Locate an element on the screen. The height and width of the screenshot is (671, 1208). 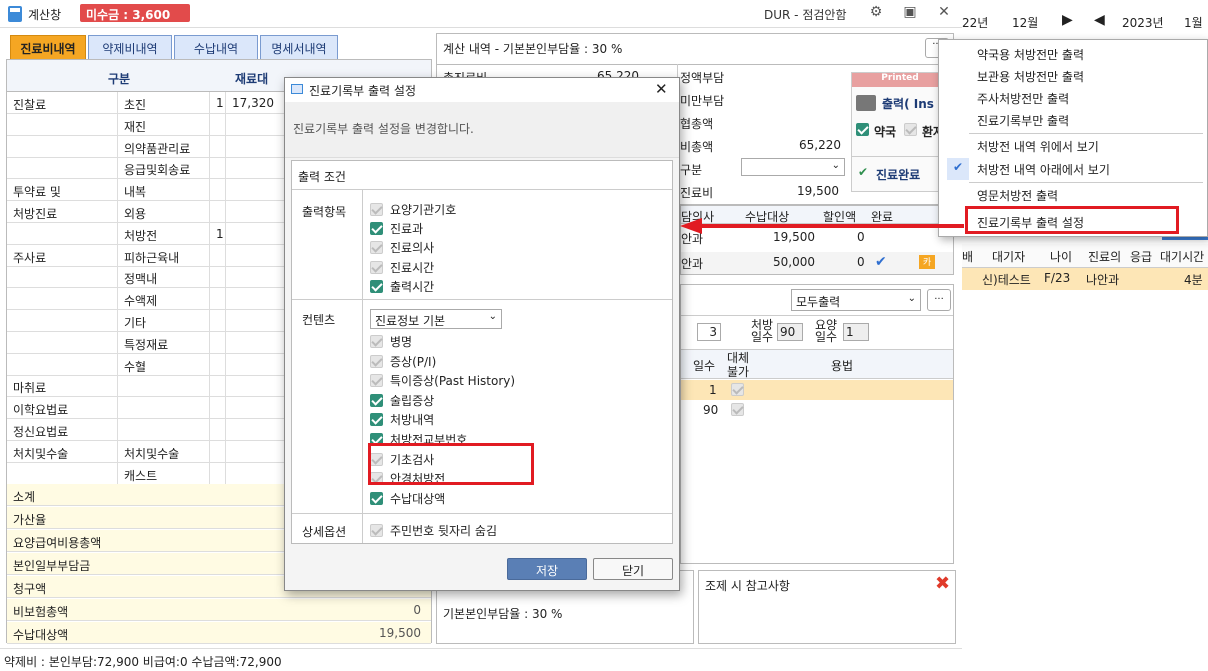
save-button: 저장 is located at coordinates (547, 569).